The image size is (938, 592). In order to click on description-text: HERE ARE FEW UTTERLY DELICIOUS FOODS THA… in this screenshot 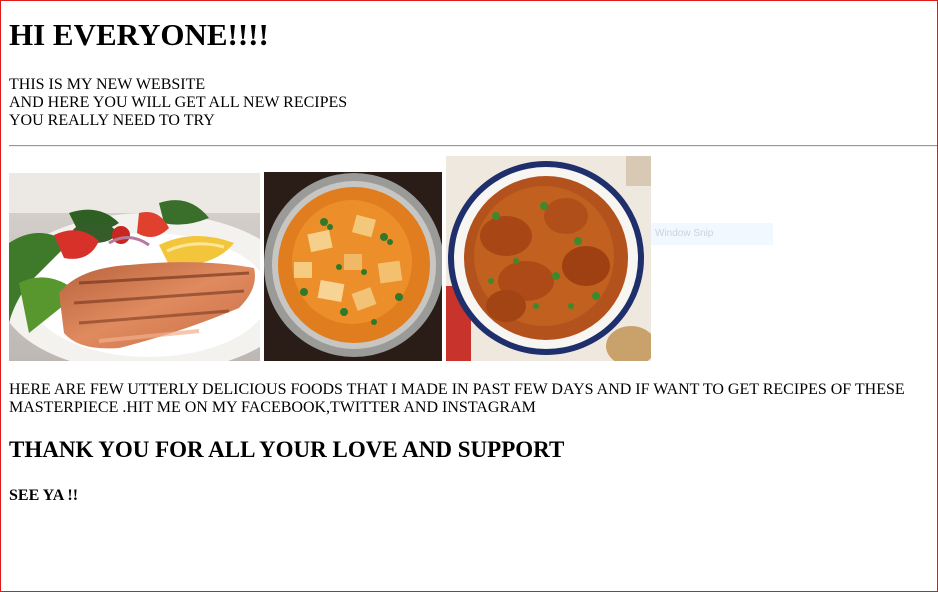, I will do `click(457, 398)`.